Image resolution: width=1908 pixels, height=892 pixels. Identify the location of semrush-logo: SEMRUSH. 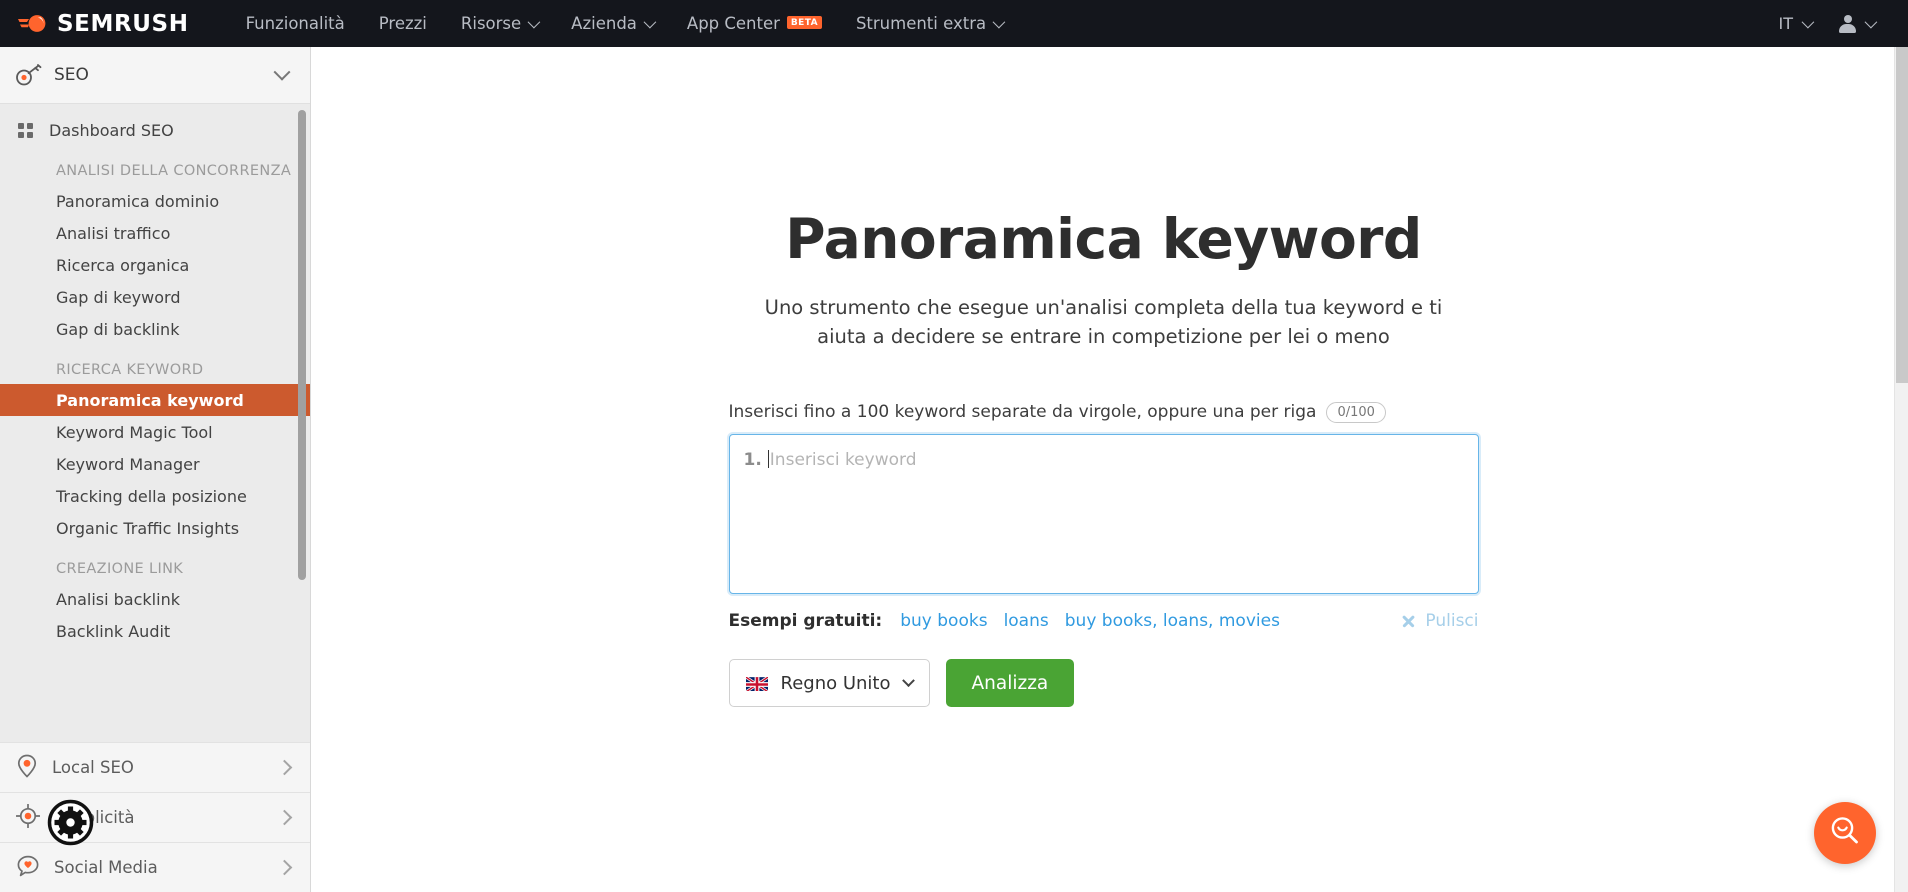
(103, 24).